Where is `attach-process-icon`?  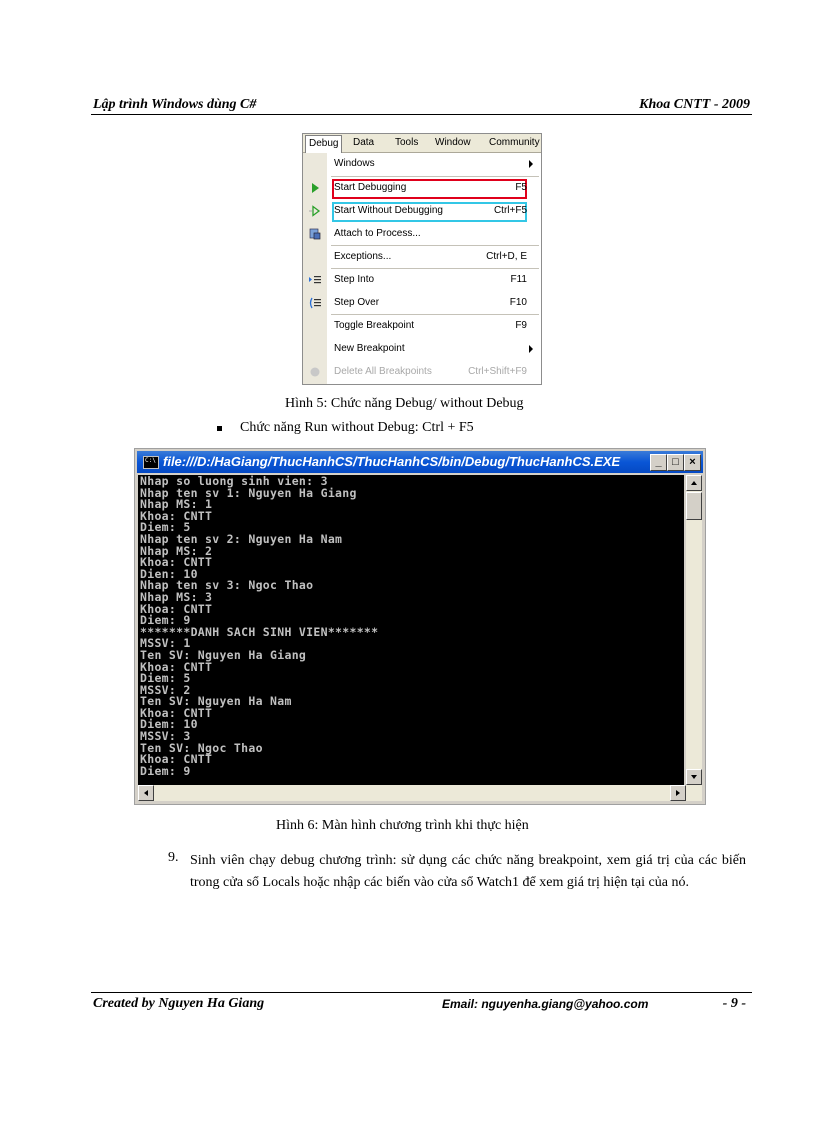
attach-process-icon is located at coordinates (315, 234).